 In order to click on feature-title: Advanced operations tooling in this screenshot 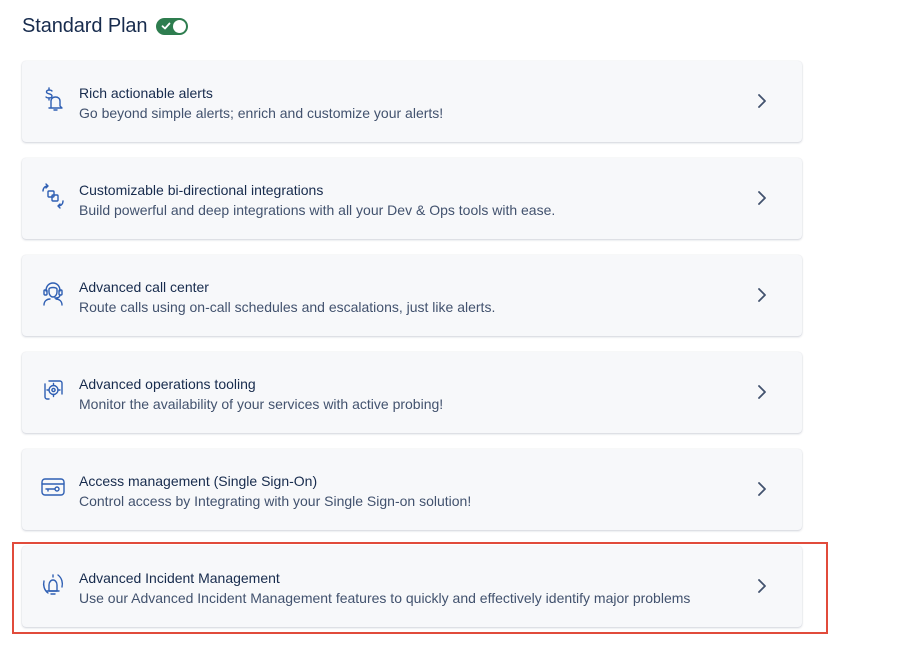, I will do `click(167, 384)`.